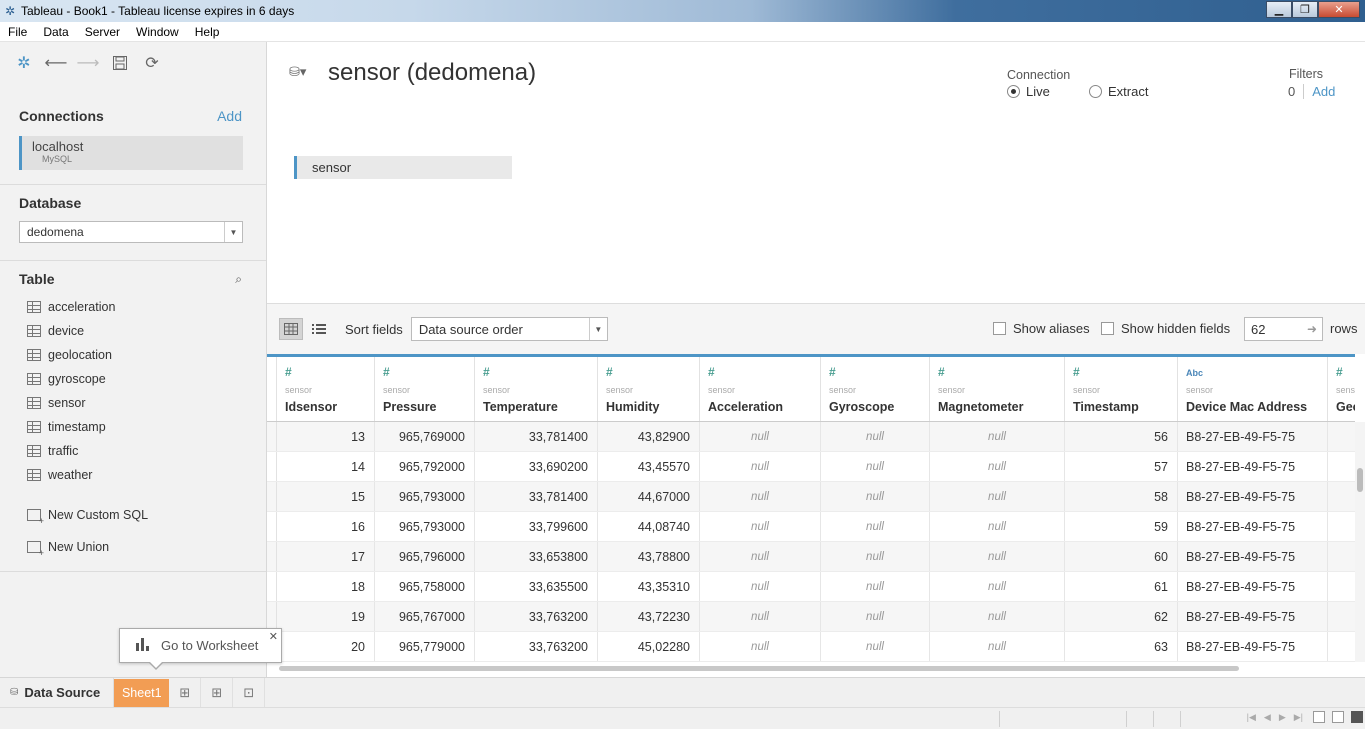 This screenshot has width=1365, height=729. Describe the element at coordinates (326, 556) in the screenshot. I see `table-cell: 17` at that location.